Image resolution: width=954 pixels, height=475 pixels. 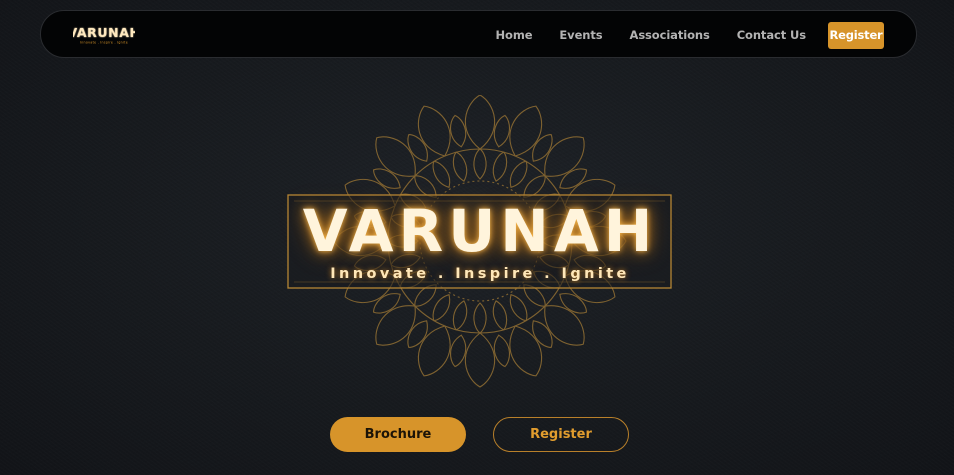 I want to click on nav-link-home: Home, so click(x=514, y=35).